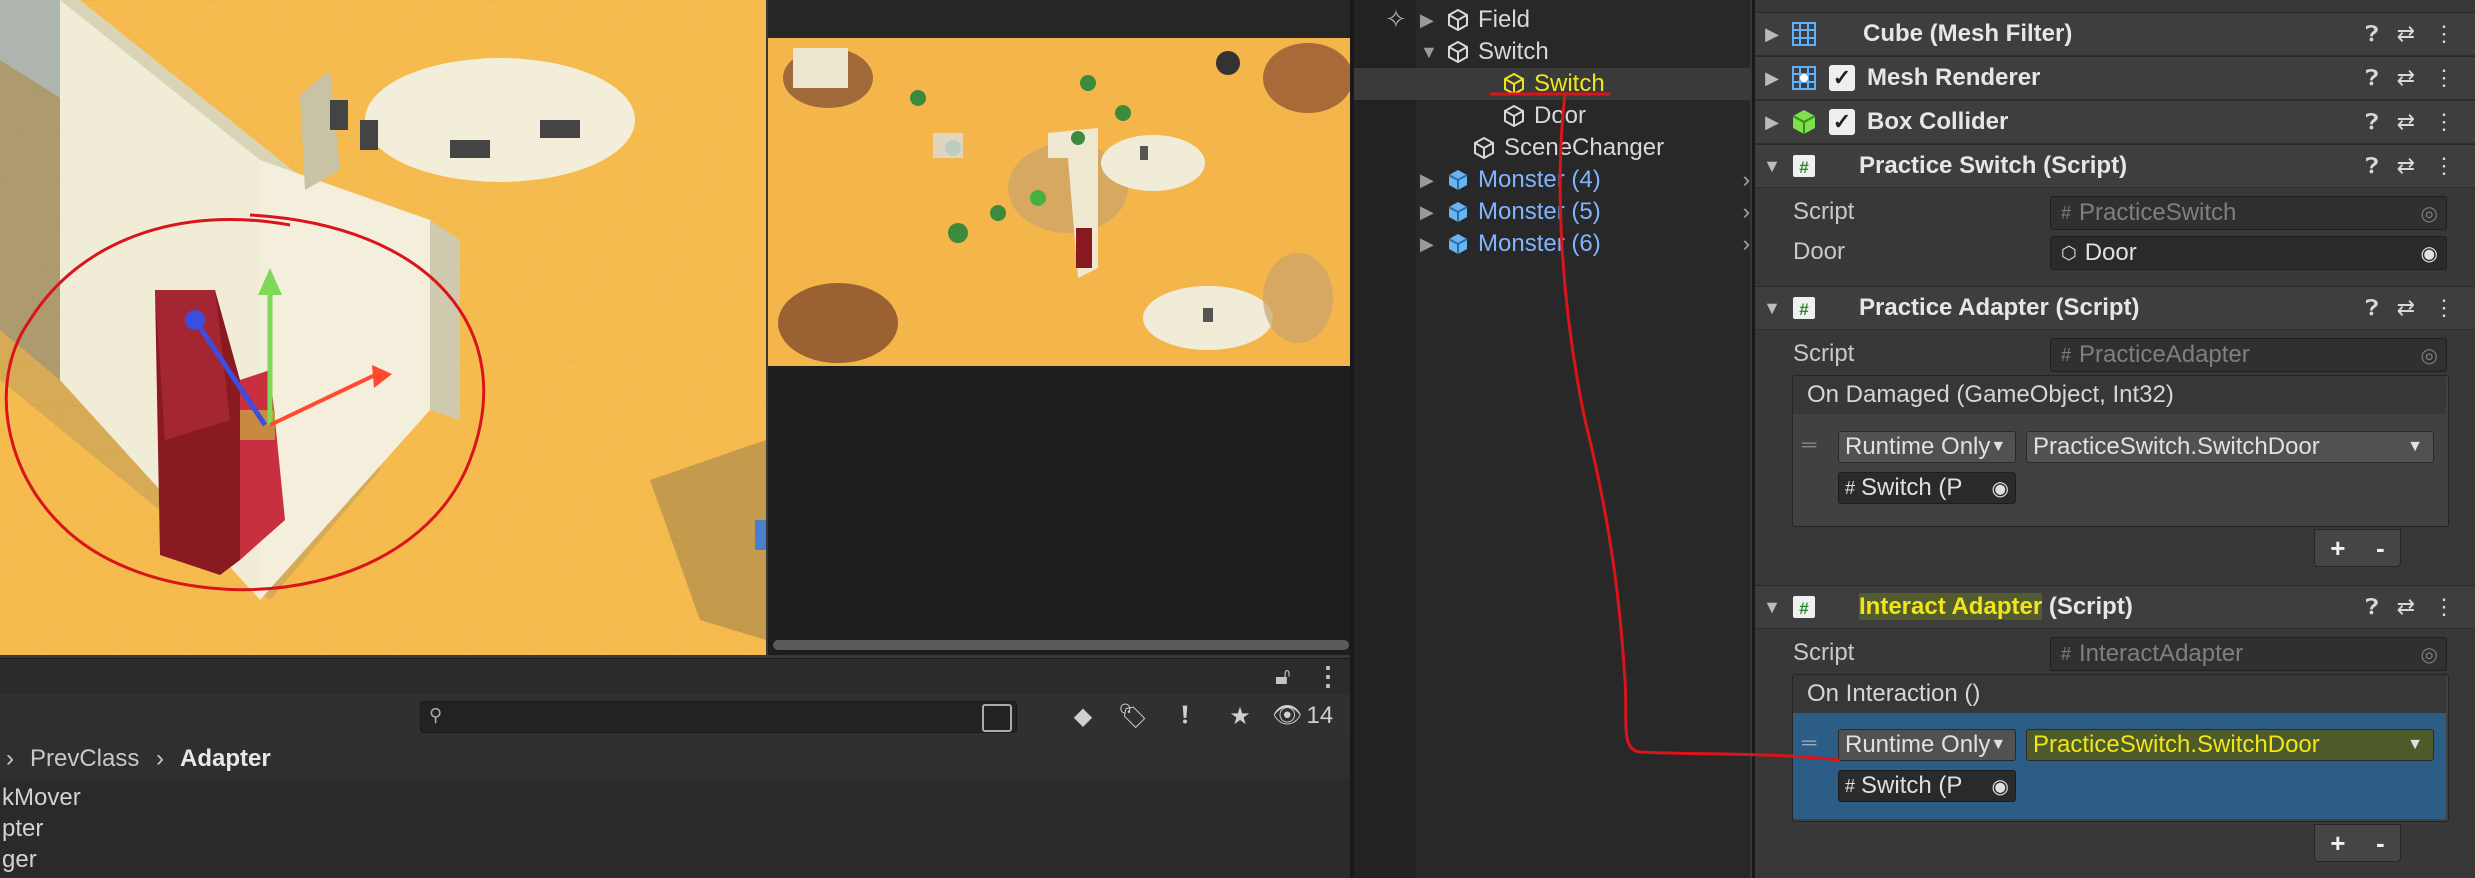  I want to click on hierarchy-item-switch-parent: ▼ Switch, so click(1484, 52).